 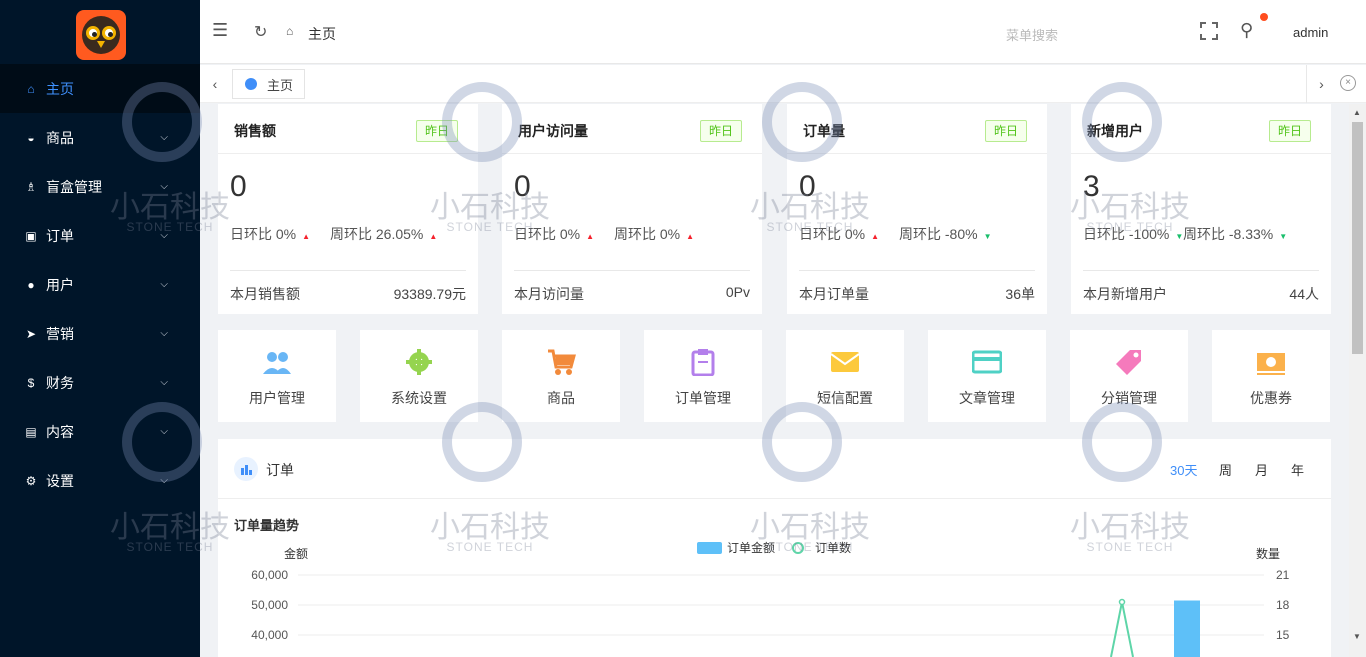 I want to click on stat-footer-label: 本月新增用户, so click(x=1125, y=294).